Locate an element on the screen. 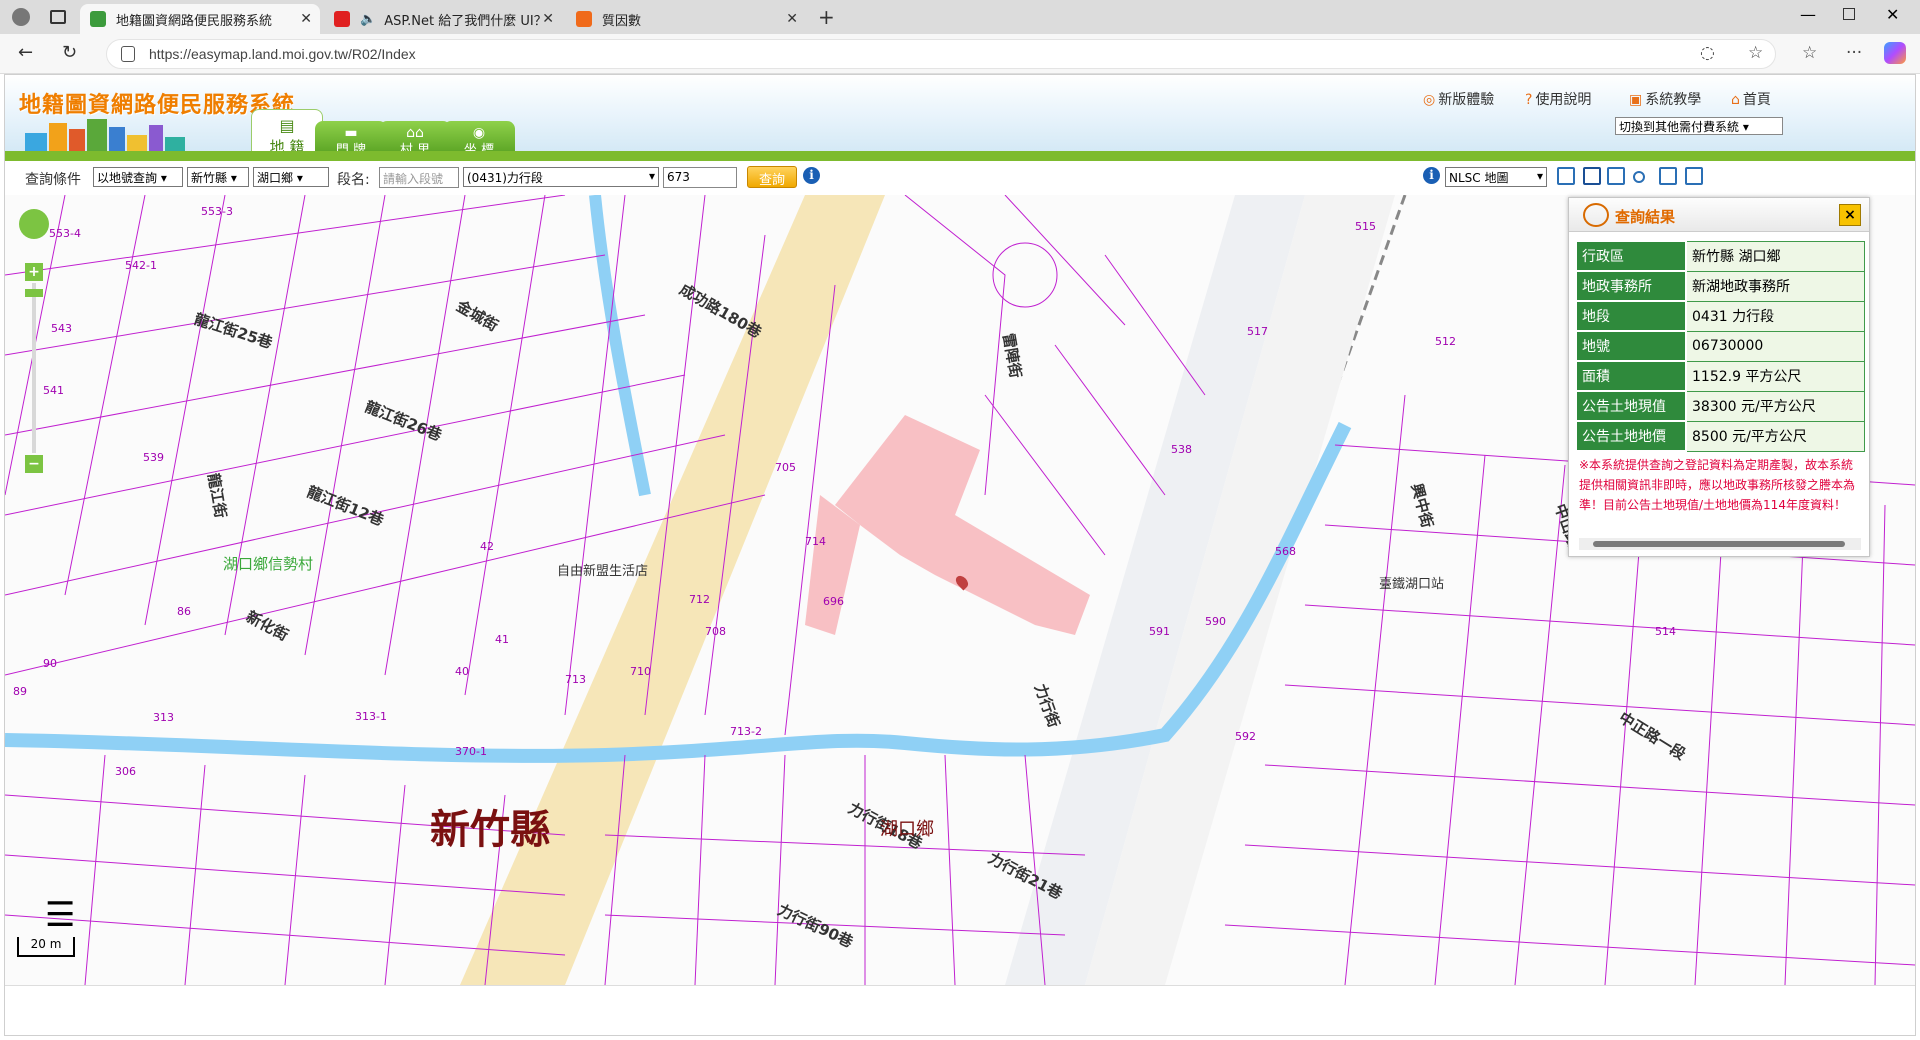 Image resolution: width=1920 pixels, height=1040 pixels. lot-label: 370-1 is located at coordinates (471, 751).